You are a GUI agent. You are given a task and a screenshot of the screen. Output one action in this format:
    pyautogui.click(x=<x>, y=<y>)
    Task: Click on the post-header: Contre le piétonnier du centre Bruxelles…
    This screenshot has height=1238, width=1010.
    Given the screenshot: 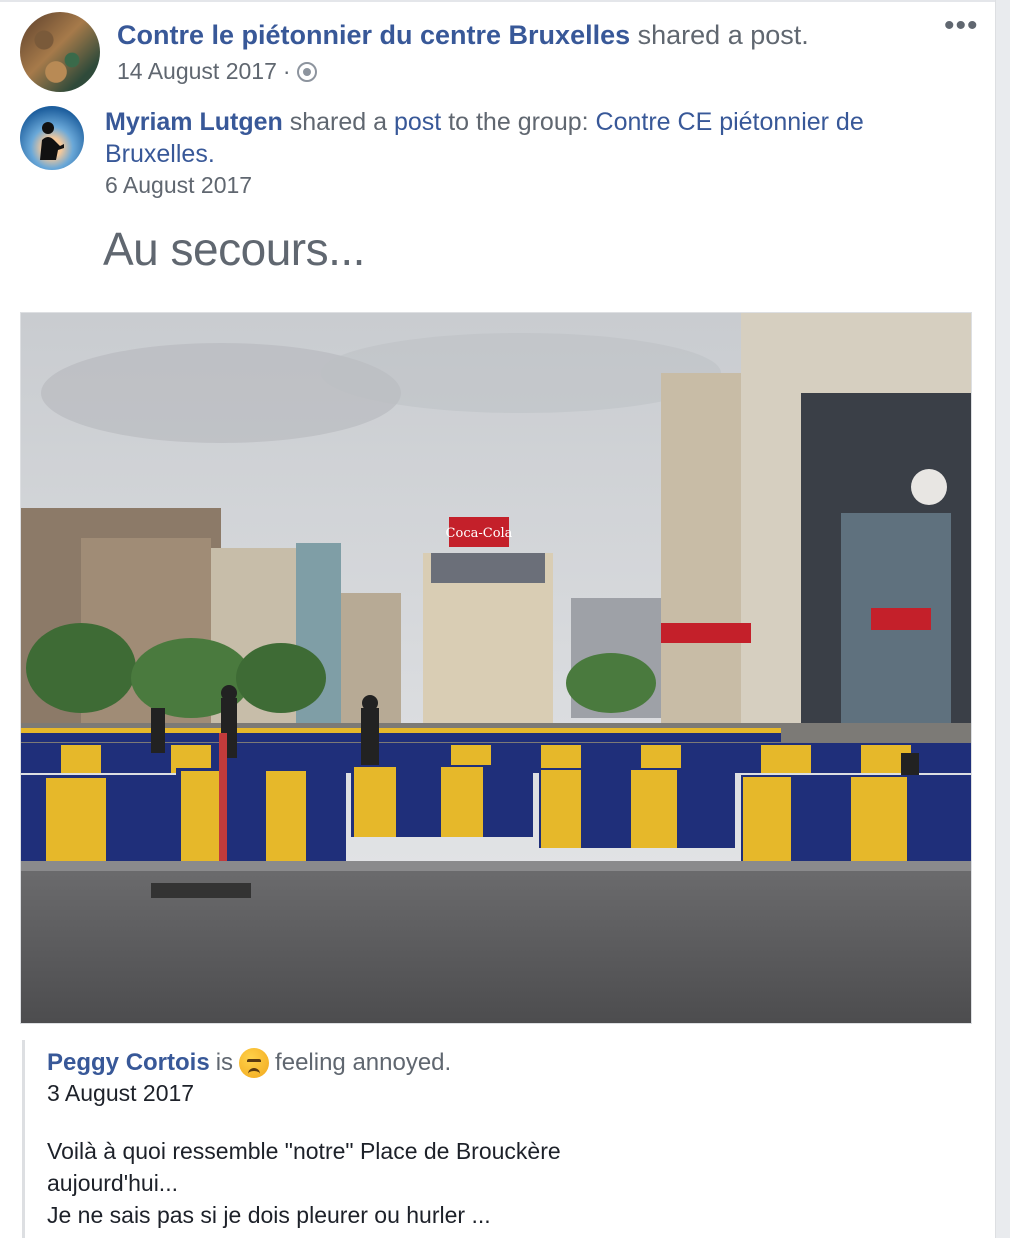 What is the action you would take?
    pyautogui.click(x=463, y=35)
    